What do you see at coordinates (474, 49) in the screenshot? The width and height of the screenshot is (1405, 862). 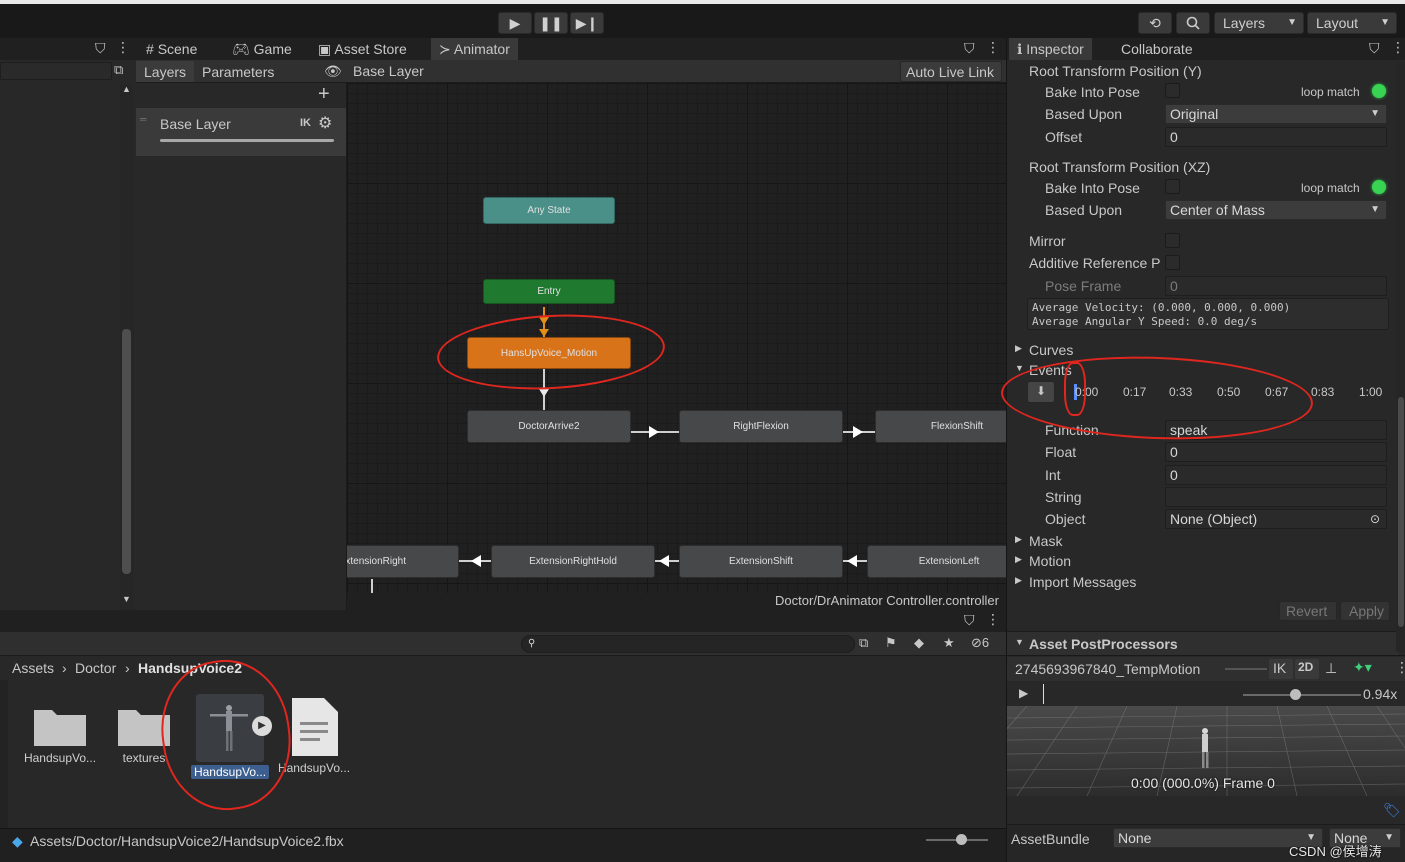 I see `tab-animator: ≻ Animator` at bounding box center [474, 49].